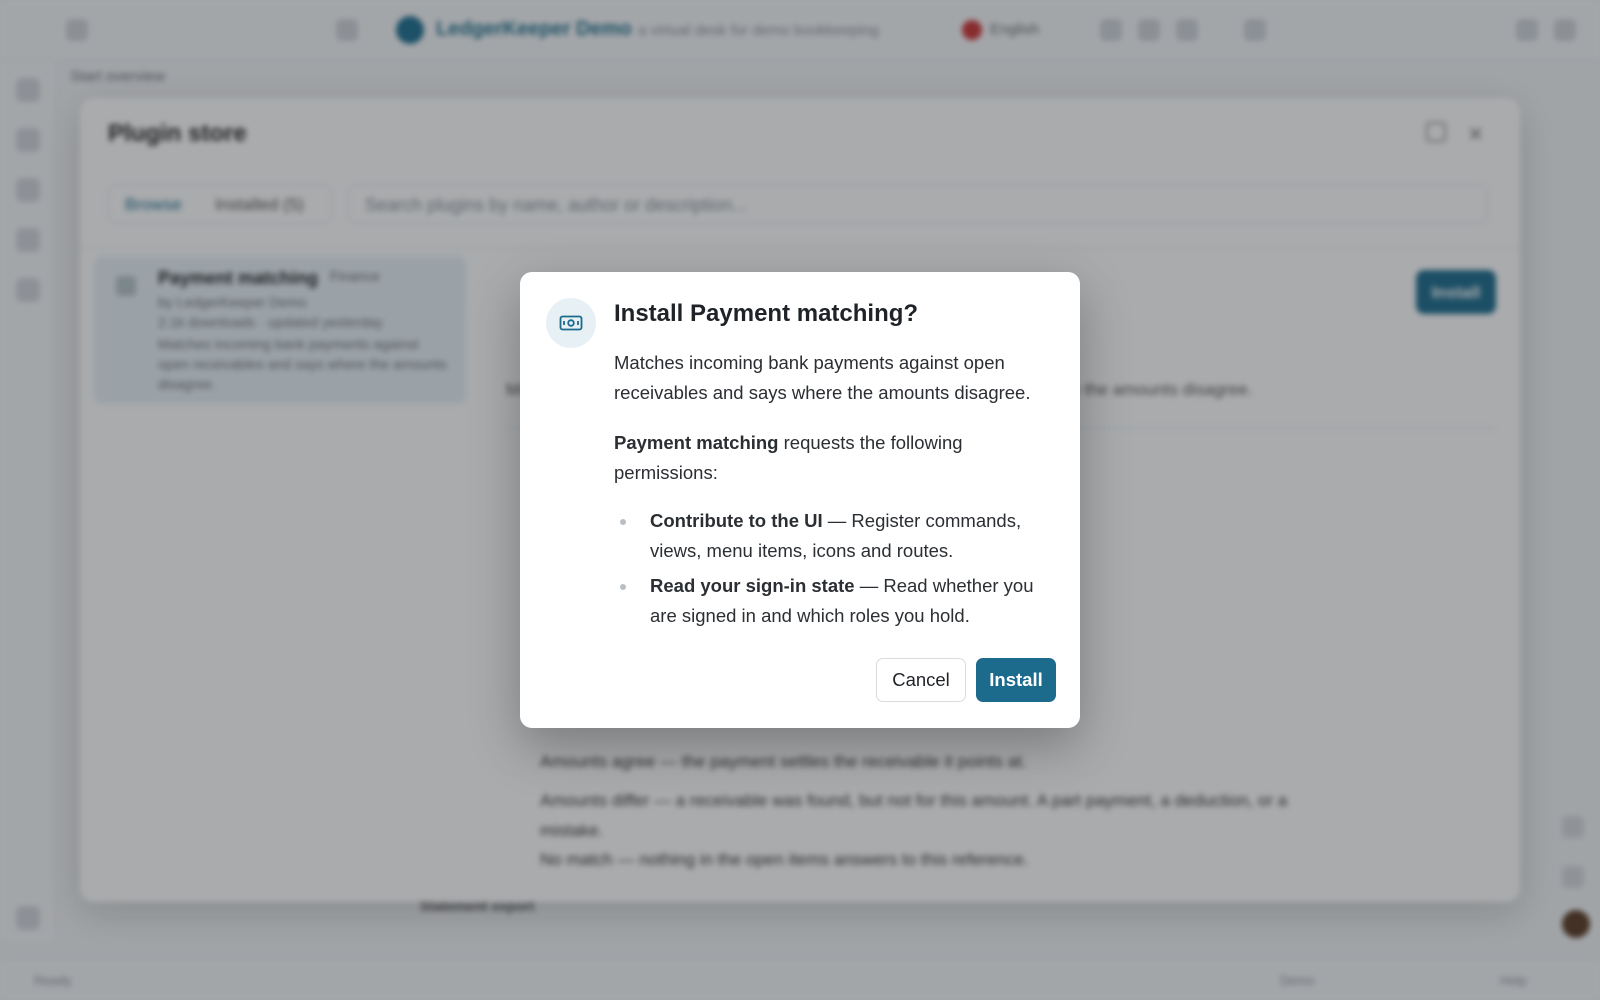 The height and width of the screenshot is (1000, 1600). What do you see at coordinates (696, 442) in the screenshot?
I see `plugin-name: Payment matching` at bounding box center [696, 442].